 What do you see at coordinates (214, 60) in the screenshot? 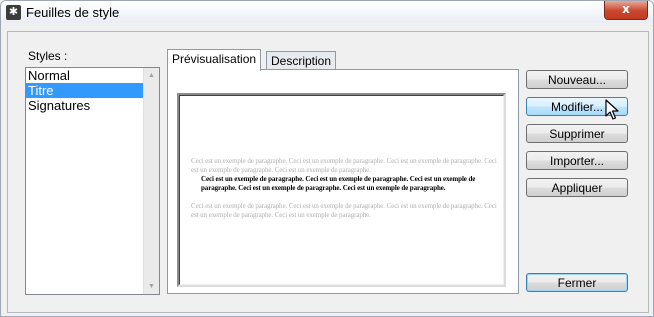
I see `tab-previsualisation: Prévisualisation` at bounding box center [214, 60].